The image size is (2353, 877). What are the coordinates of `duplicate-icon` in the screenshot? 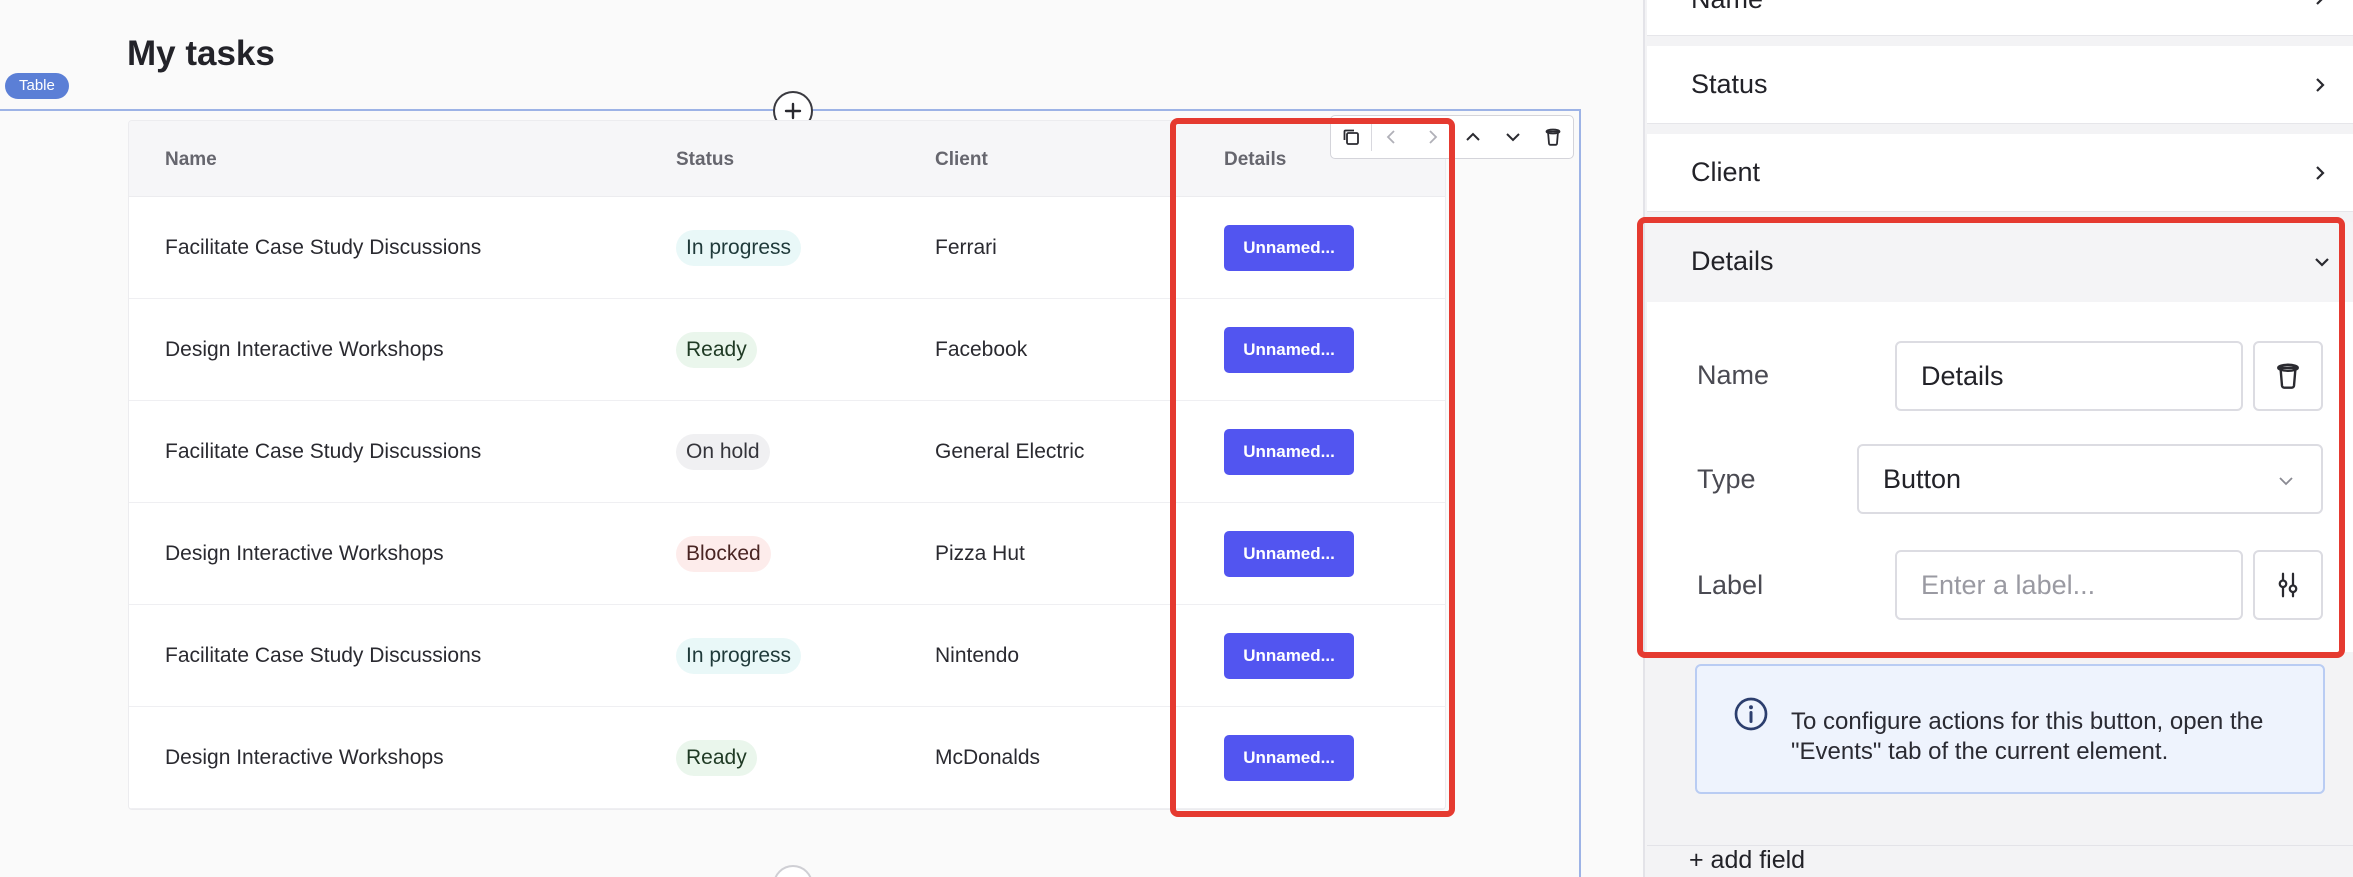 It's located at (1351, 137).